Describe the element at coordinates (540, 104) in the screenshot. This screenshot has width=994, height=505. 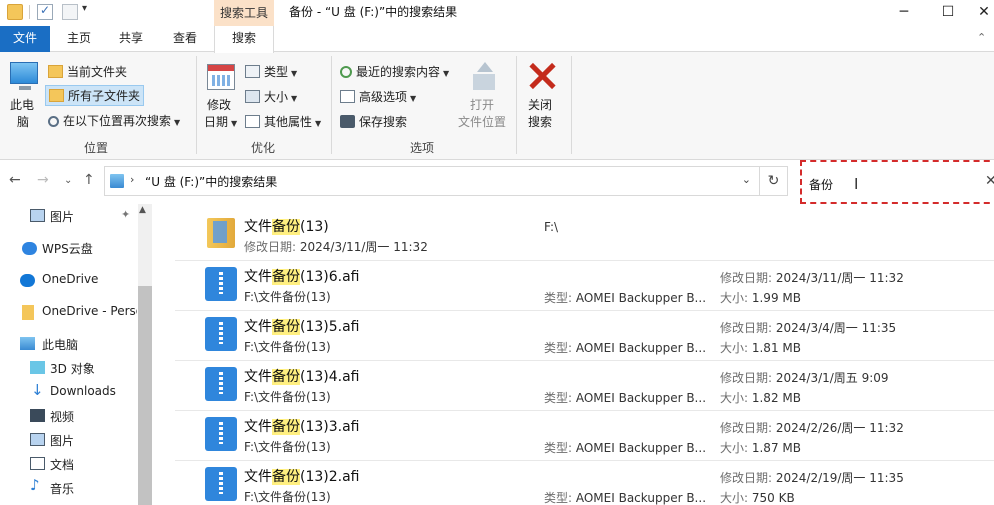
I see `close-search-line1: 关闭` at that location.